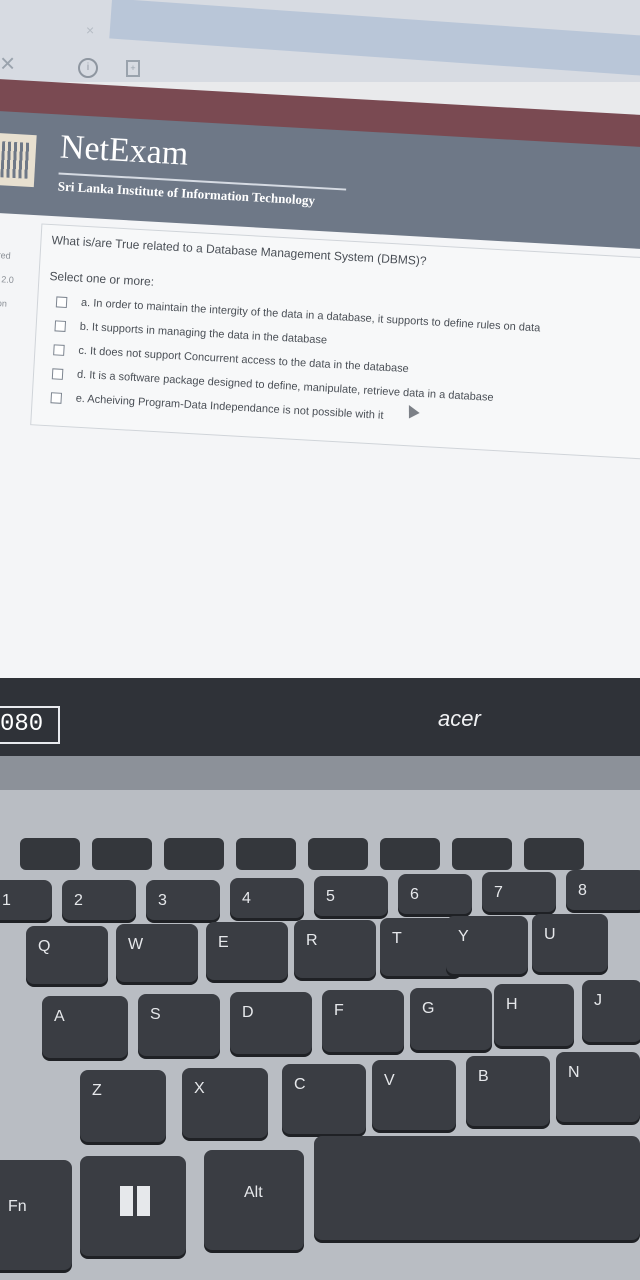 The image size is (640, 1280). Describe the element at coordinates (88, 68) in the screenshot. I see `info-icon: i` at that location.